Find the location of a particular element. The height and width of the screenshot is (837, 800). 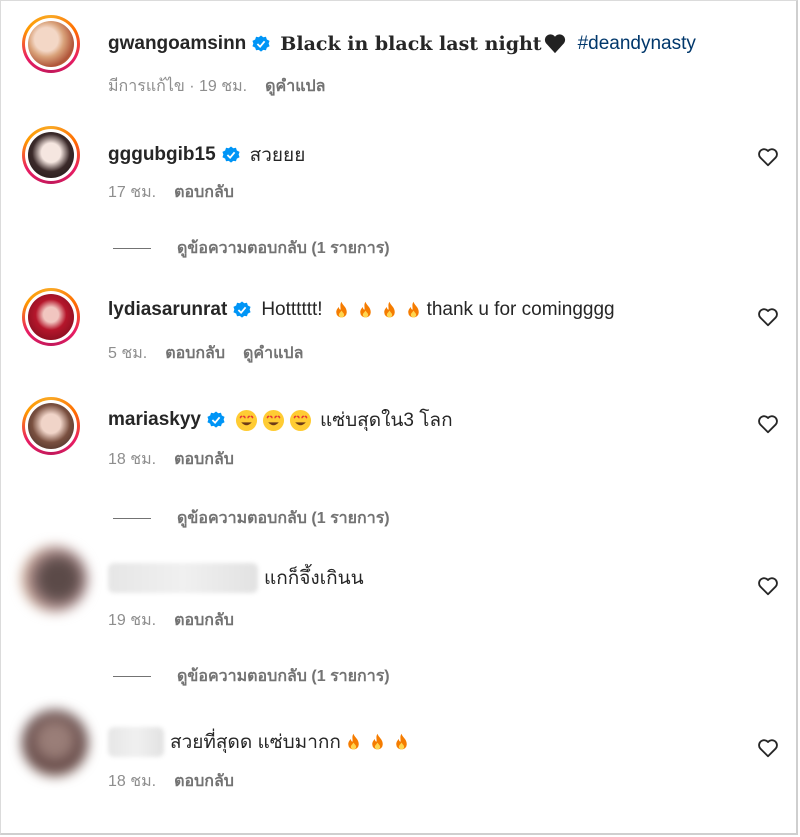

hashtag-link: #deandynasty is located at coordinates (637, 44).